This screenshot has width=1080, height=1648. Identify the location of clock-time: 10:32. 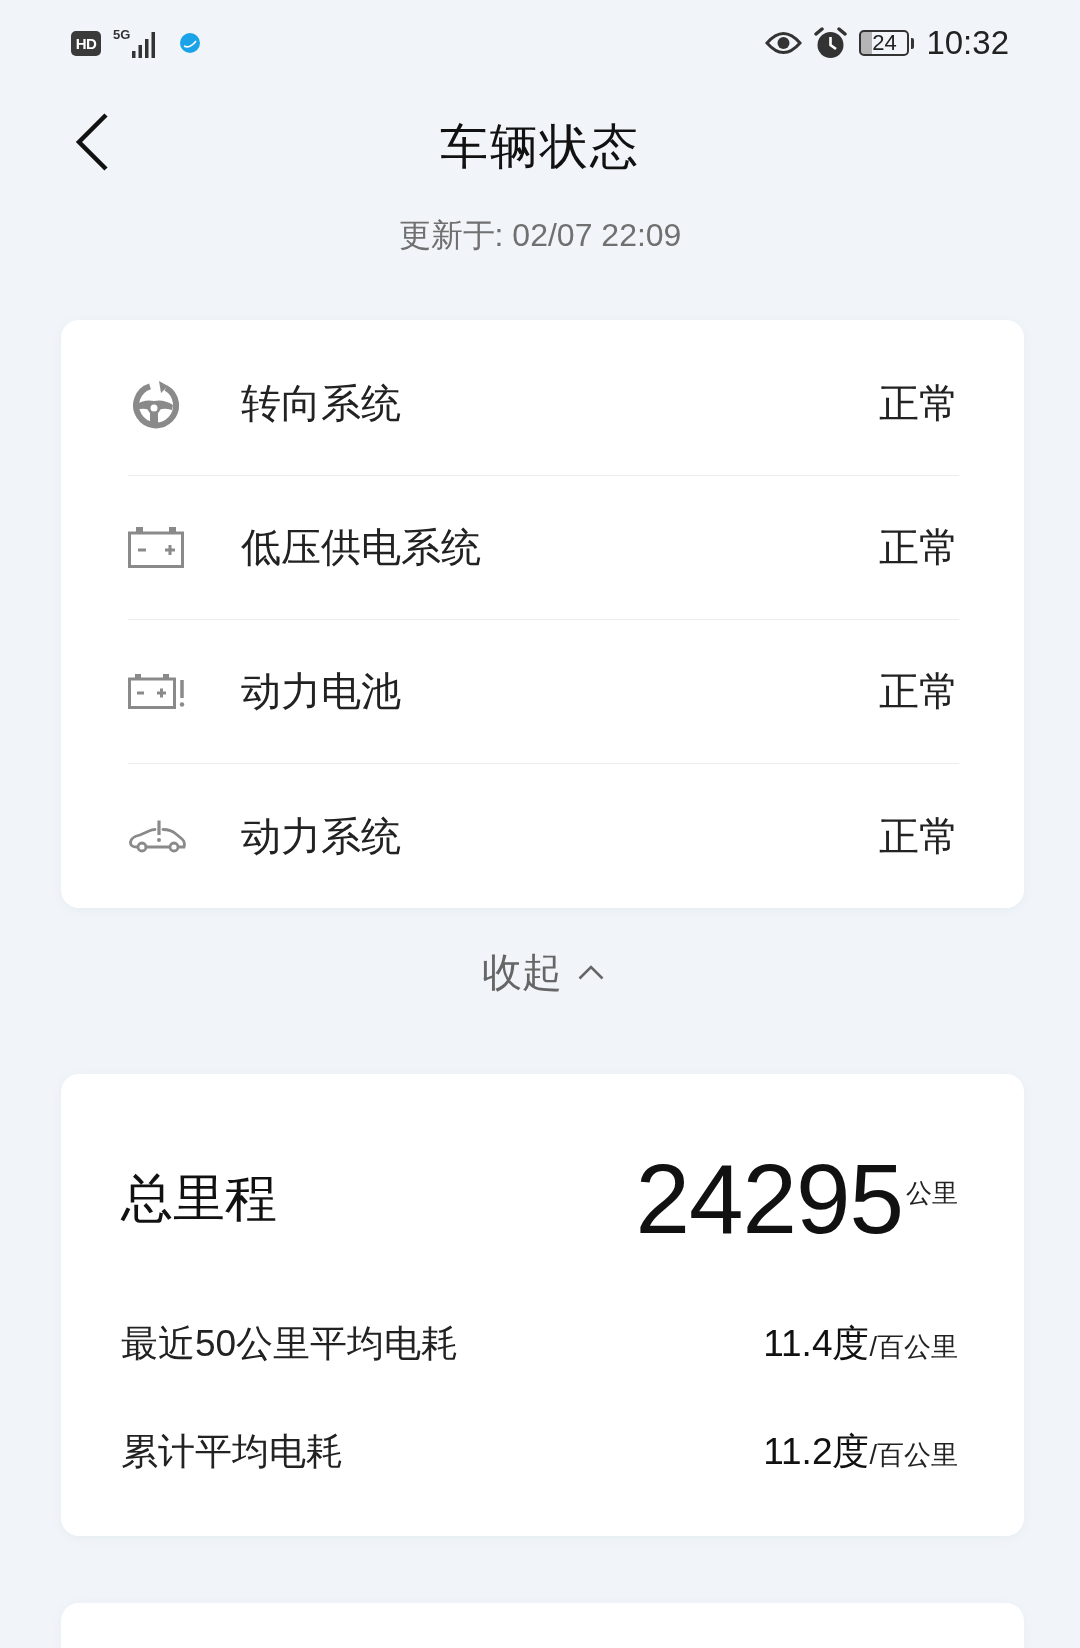
(967, 43).